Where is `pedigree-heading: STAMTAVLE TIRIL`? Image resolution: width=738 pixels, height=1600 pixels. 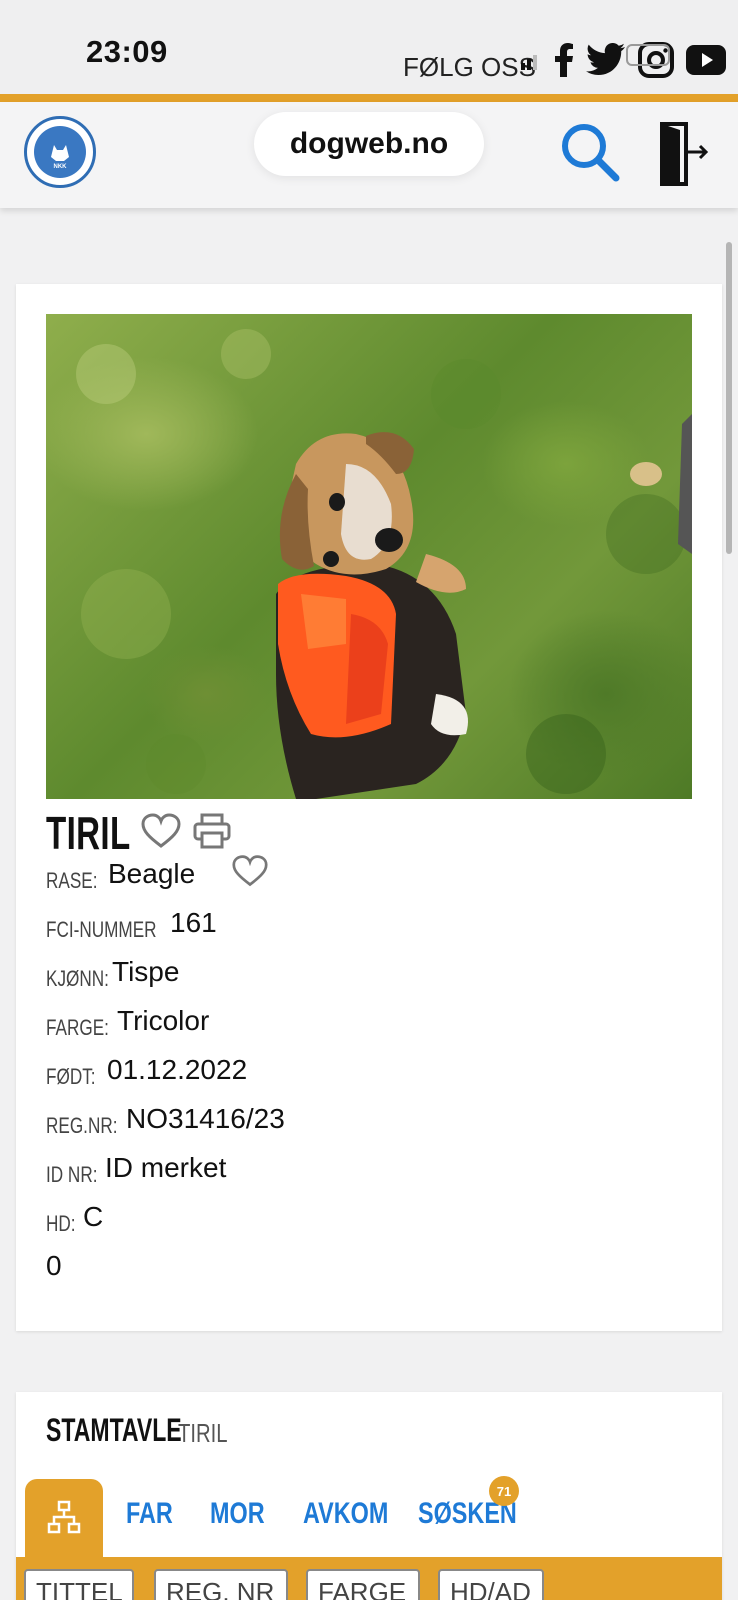 pedigree-heading: STAMTAVLE TIRIL is located at coordinates (140, 1430).